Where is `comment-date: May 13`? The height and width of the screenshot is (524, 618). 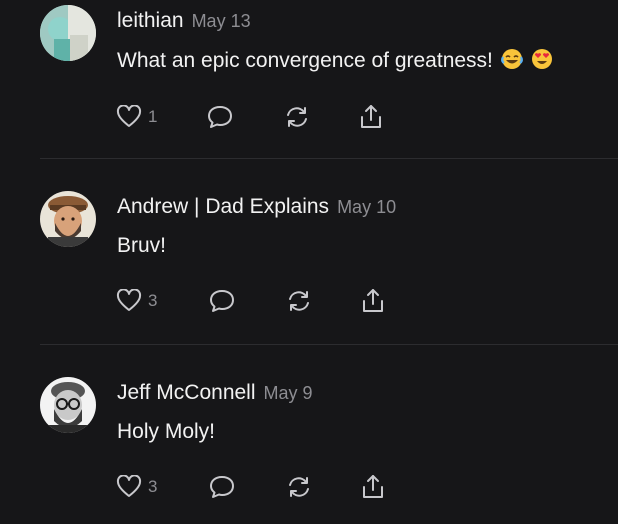 comment-date: May 13 is located at coordinates (221, 21).